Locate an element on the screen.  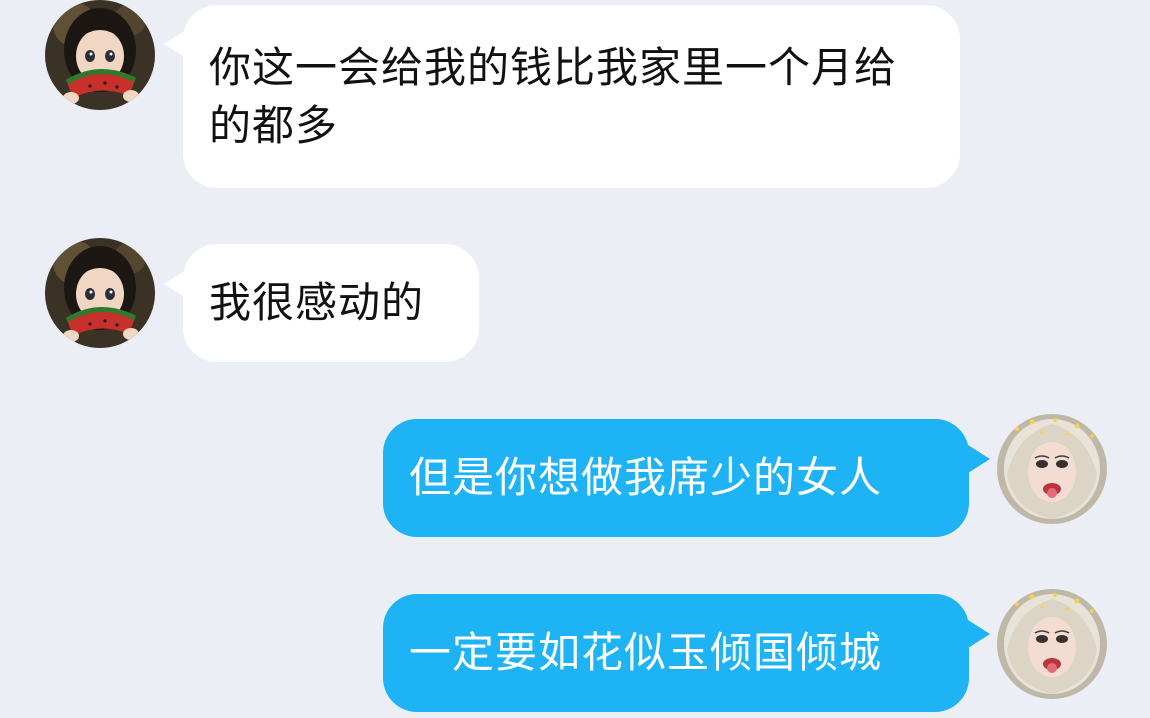
message-bubble-sent: 但是你想做我席少的女人 is located at coordinates (676, 478).